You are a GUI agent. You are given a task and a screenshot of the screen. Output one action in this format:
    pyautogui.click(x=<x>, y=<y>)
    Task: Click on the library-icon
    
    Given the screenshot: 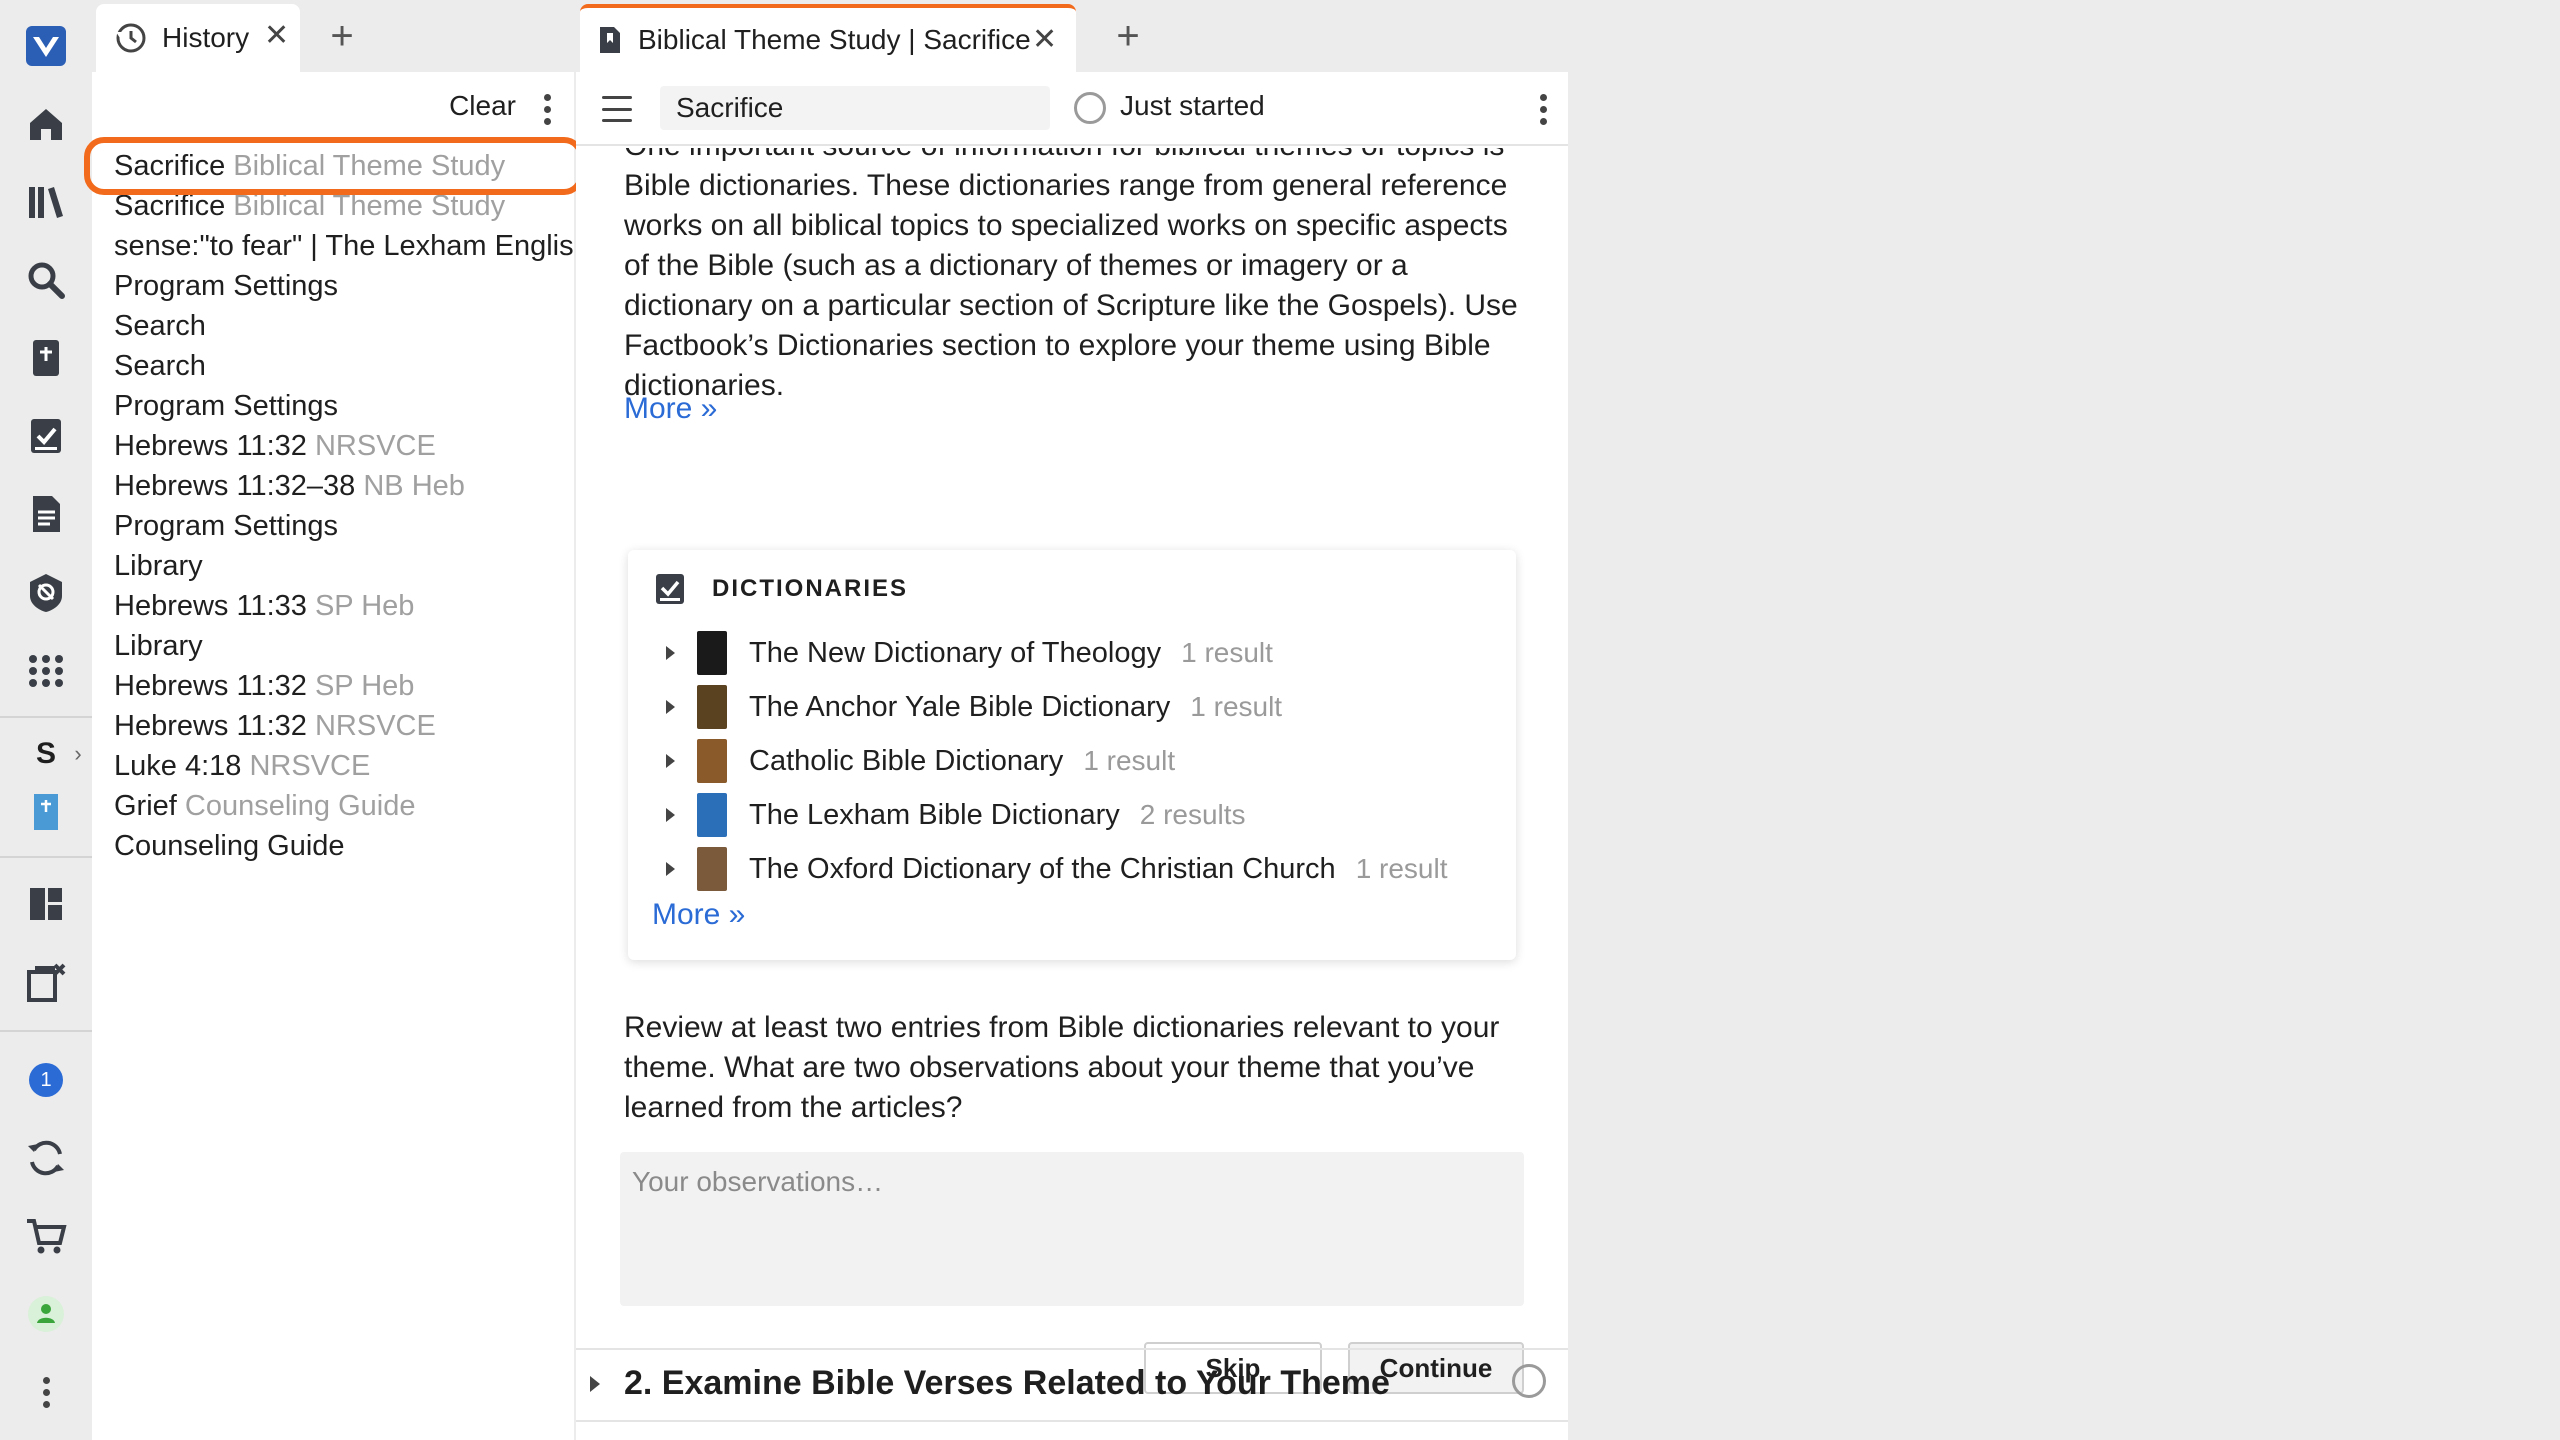 What is the action you would take?
    pyautogui.click(x=46, y=202)
    